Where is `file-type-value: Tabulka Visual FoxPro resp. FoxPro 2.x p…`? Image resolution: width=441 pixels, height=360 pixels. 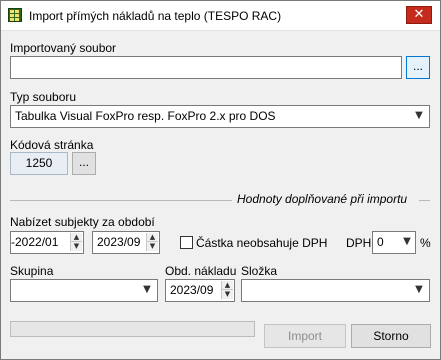
file-type-value: Tabulka Visual FoxPro resp. FoxPro 2.x p… is located at coordinates (145, 116).